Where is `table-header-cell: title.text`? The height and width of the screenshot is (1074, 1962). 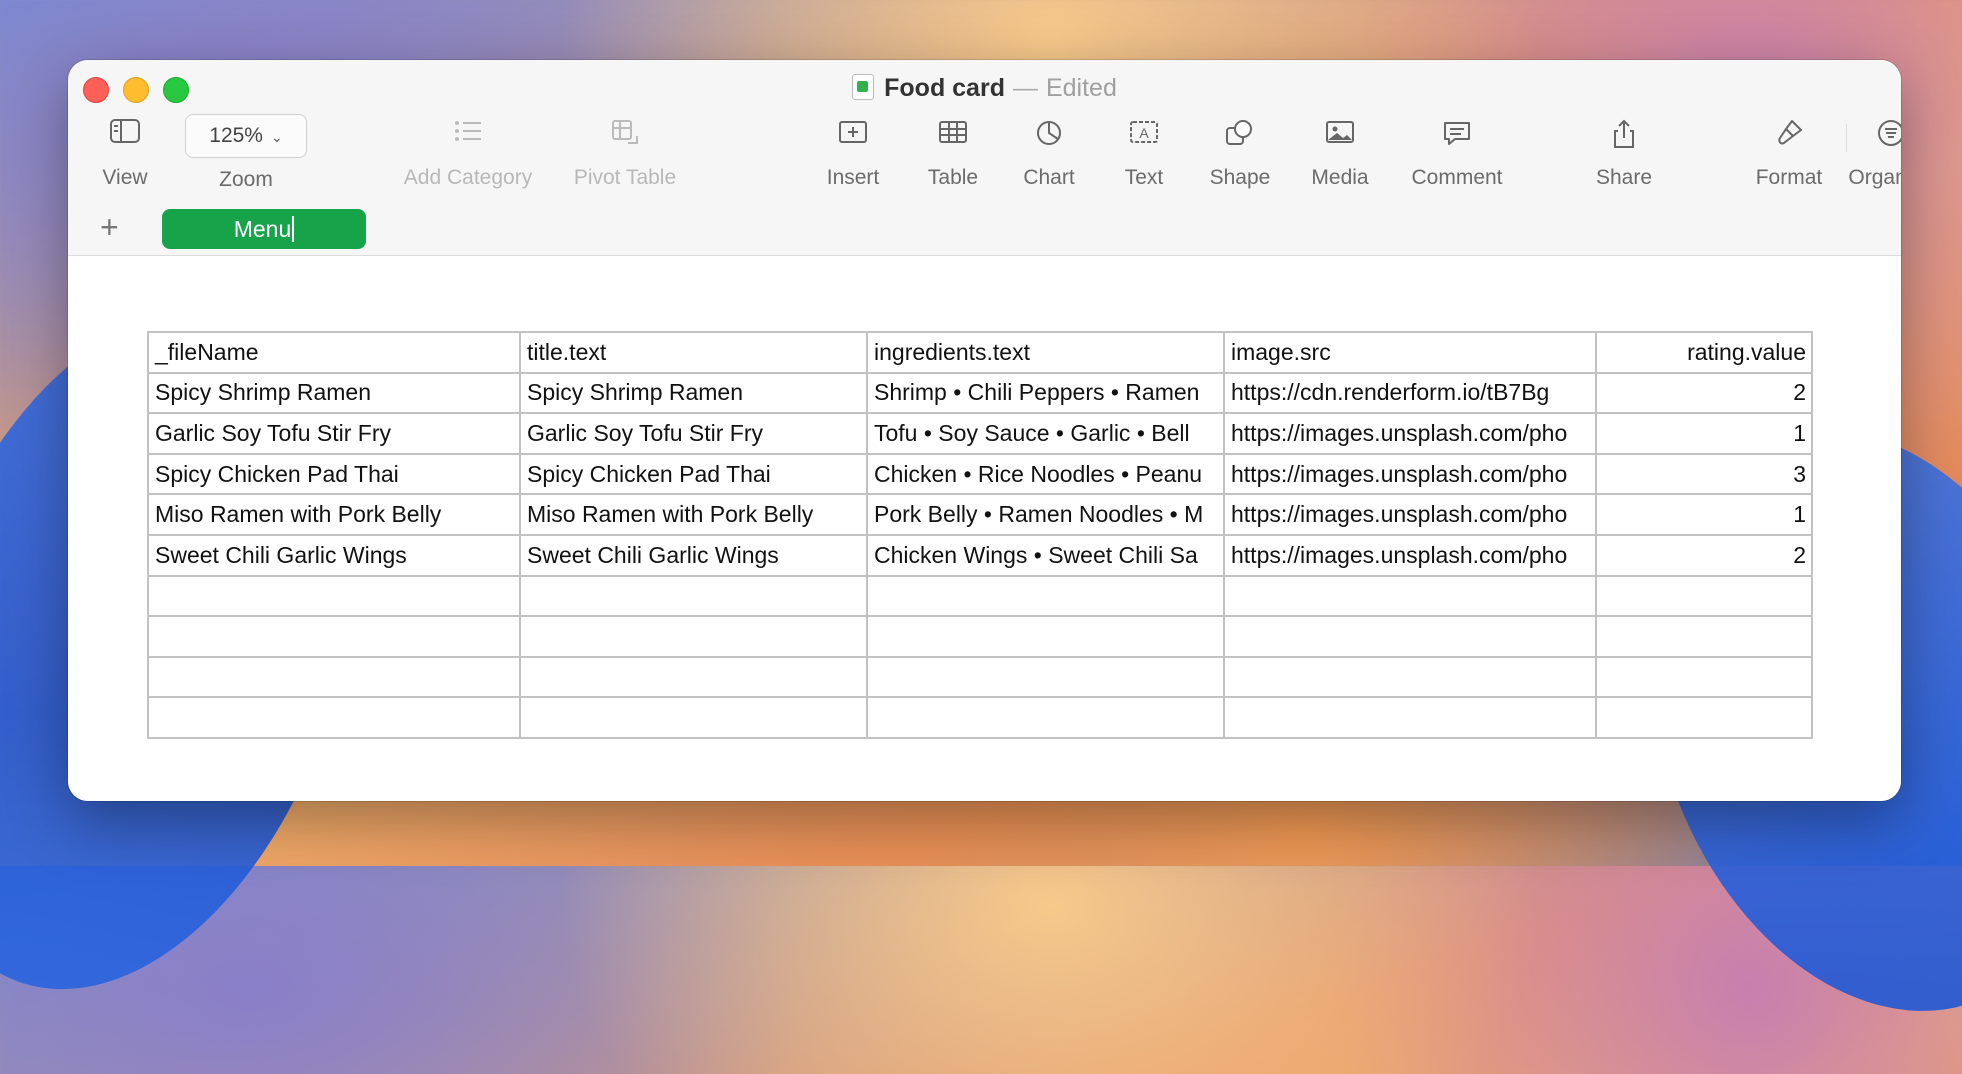
table-header-cell: title.text is located at coordinates (693, 352).